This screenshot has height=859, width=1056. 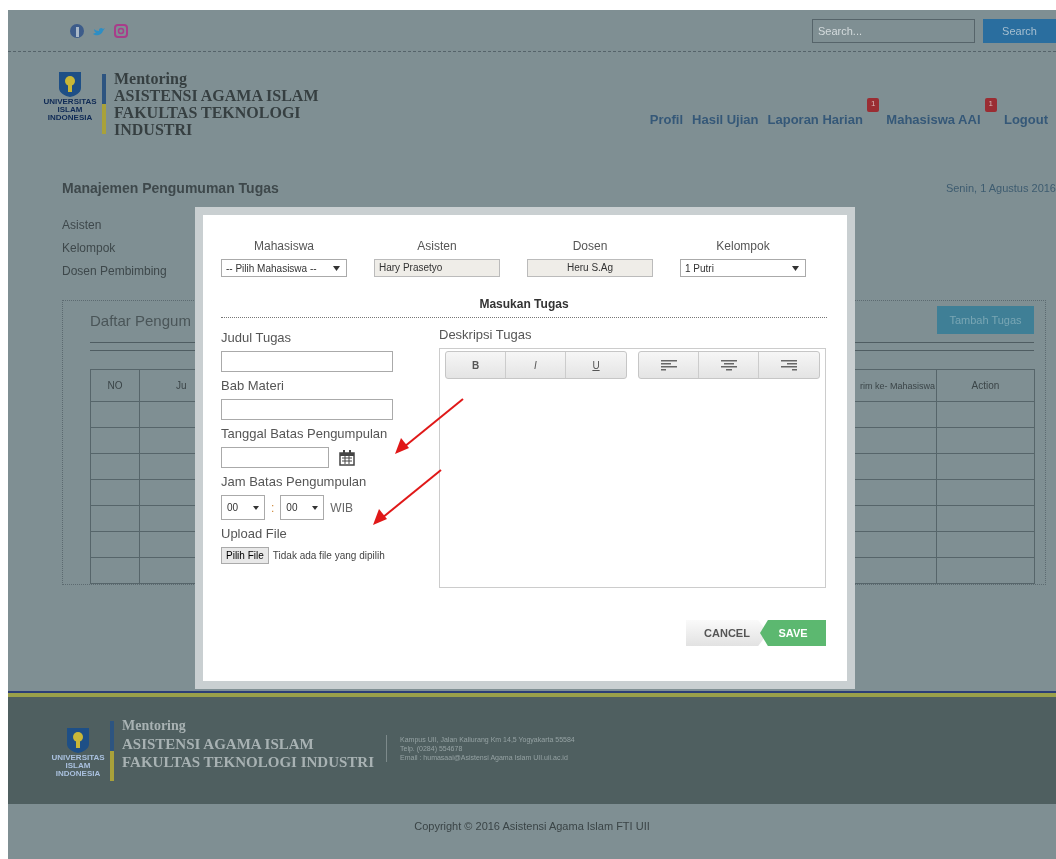 What do you see at coordinates (114, 271) in the screenshot?
I see `filter-label: Dosen Pembimbing` at bounding box center [114, 271].